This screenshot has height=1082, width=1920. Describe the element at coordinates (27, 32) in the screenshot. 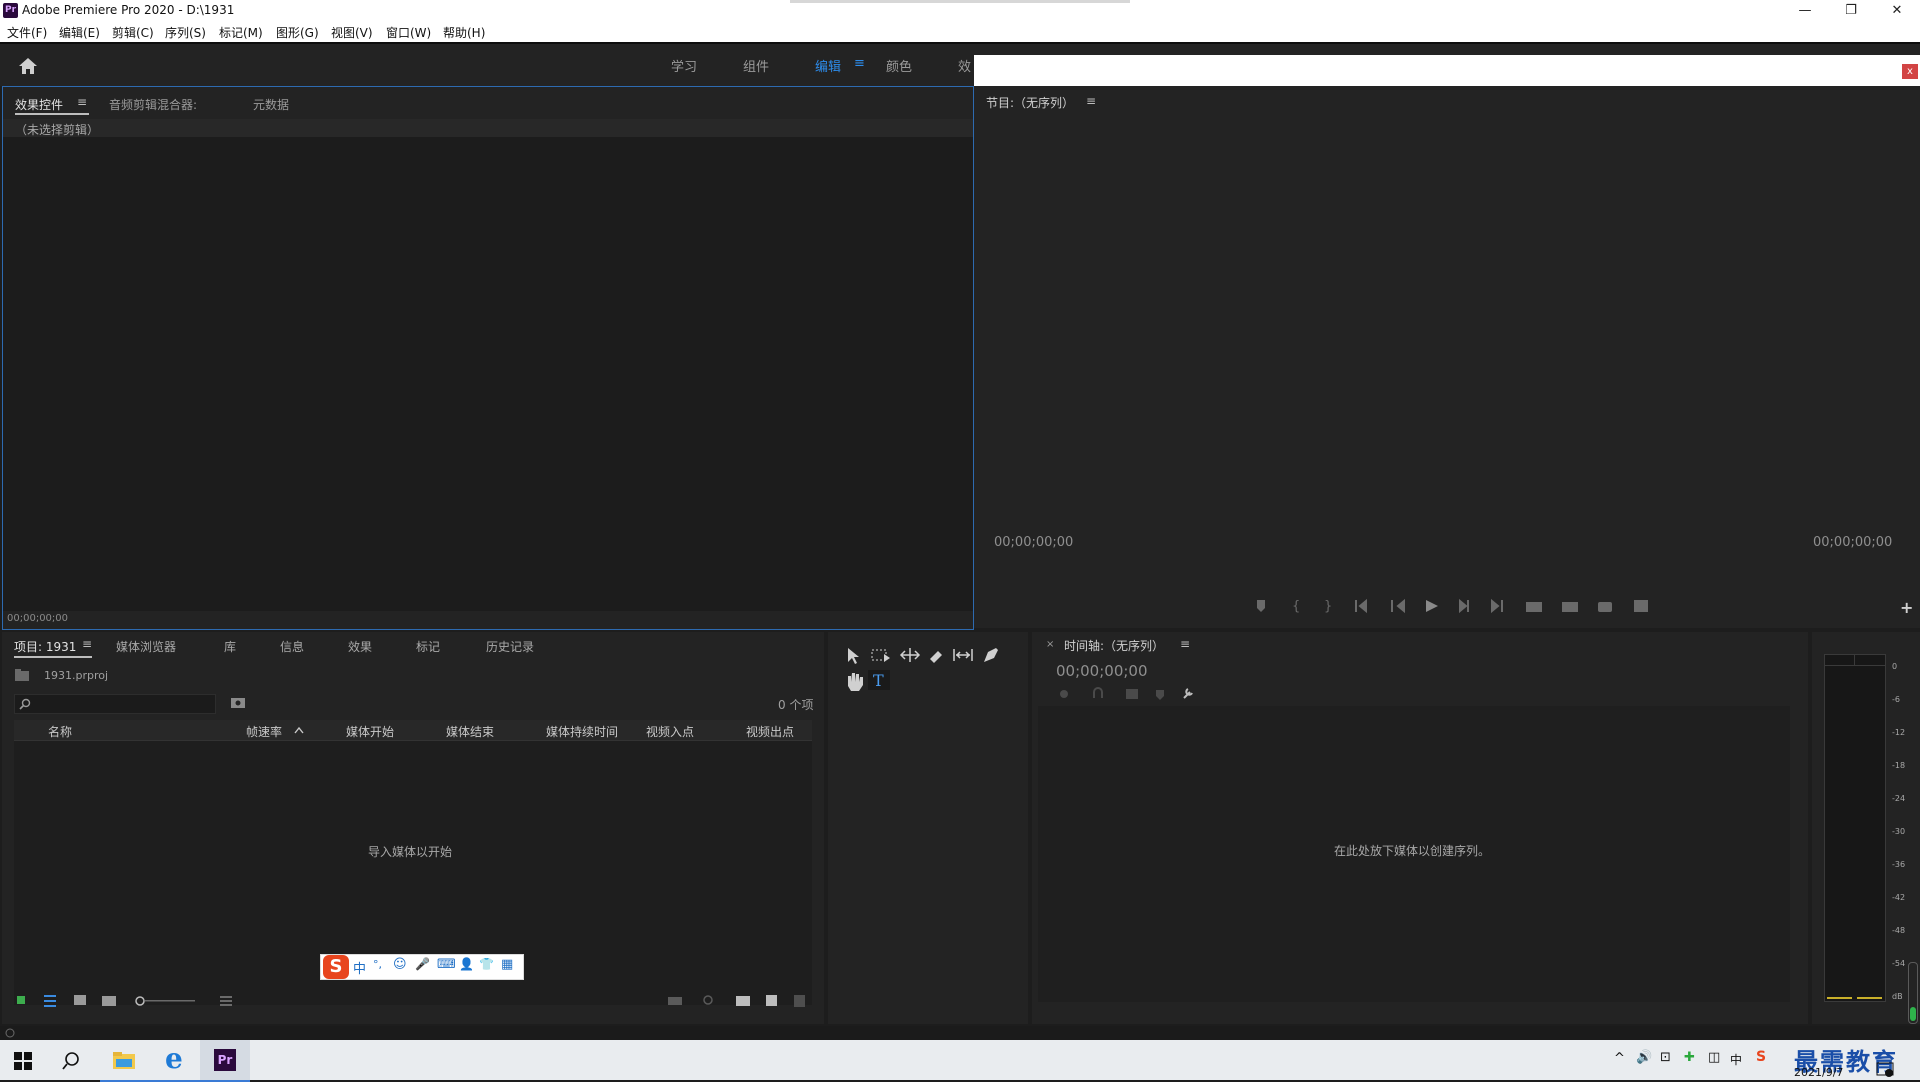

I see `menu-file: 文件(F)` at that location.